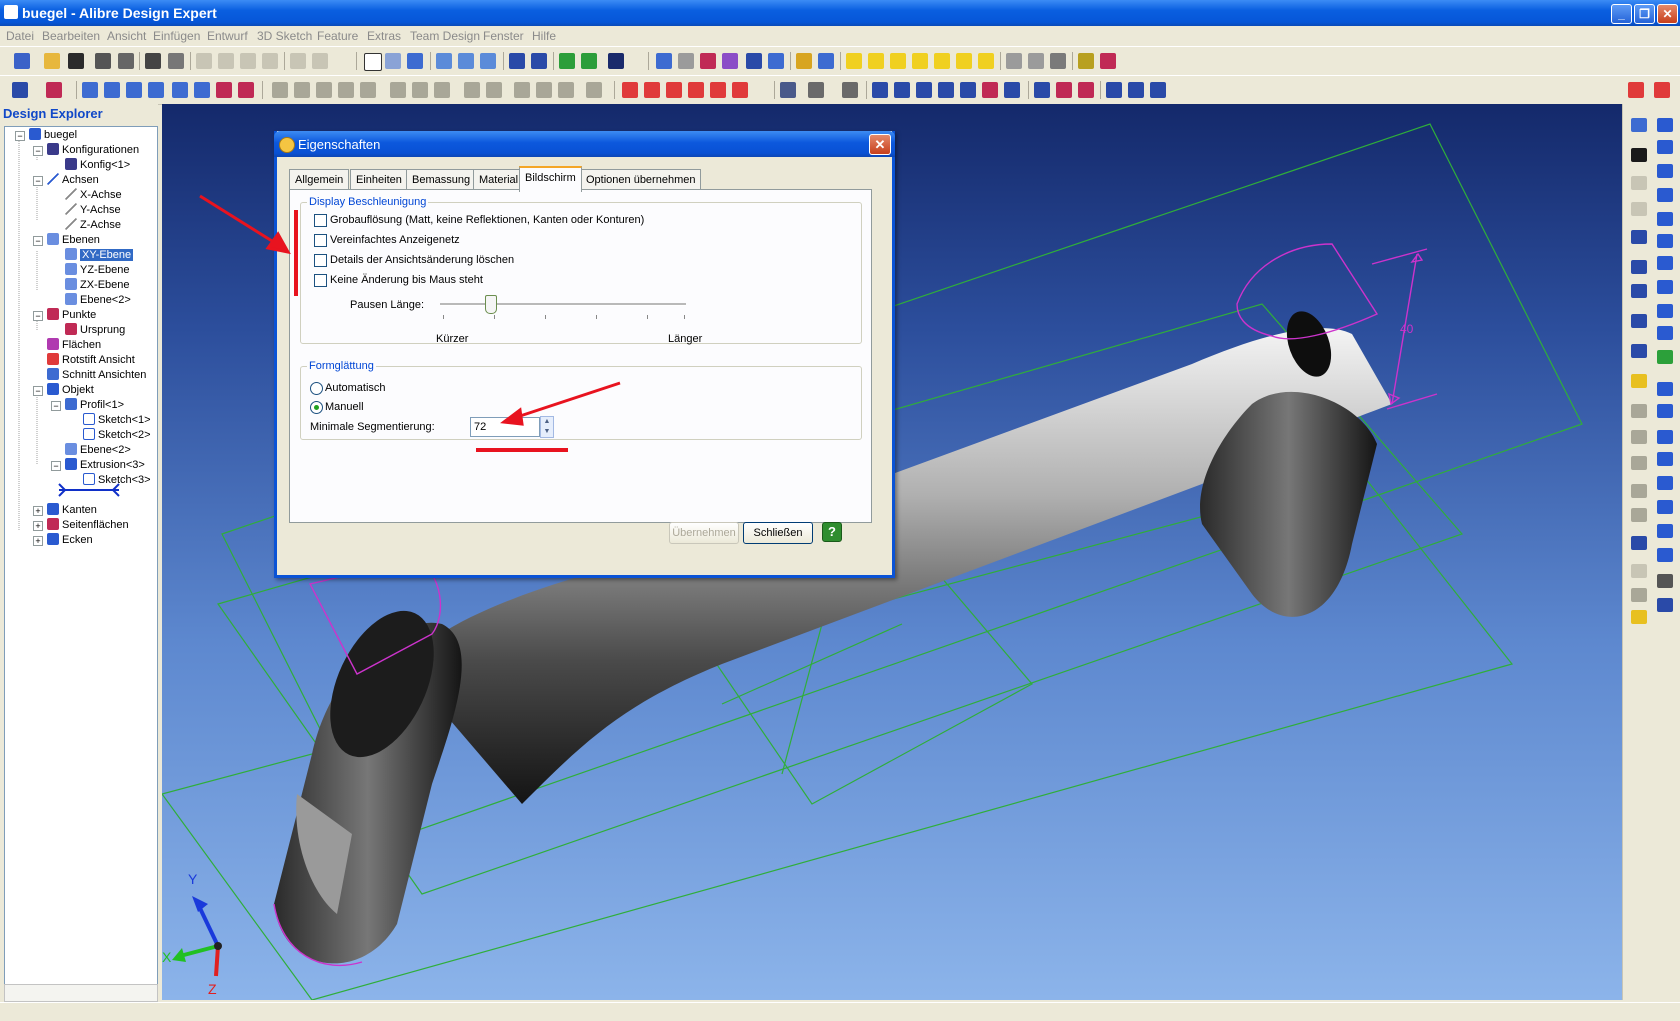 The height and width of the screenshot is (1021, 1680). Describe the element at coordinates (70, 390) in the screenshot. I see `tree-node-objekt: Objekt` at that location.